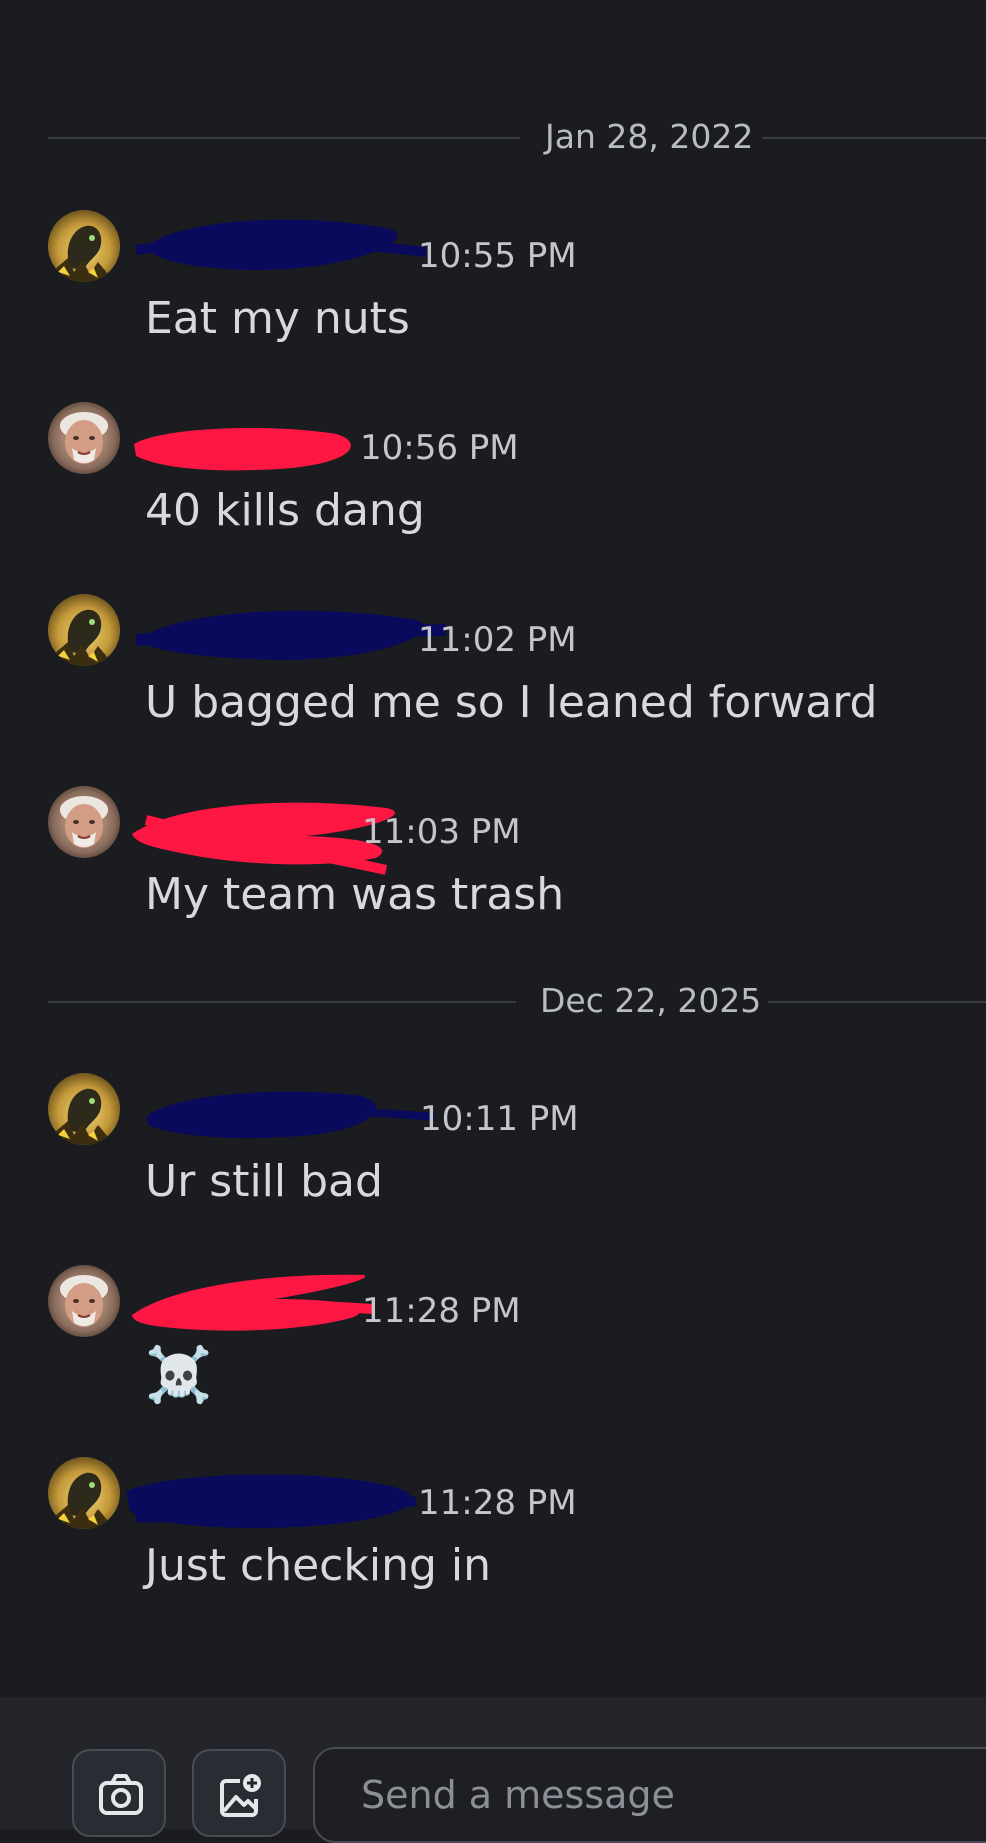 The image size is (986, 1843). Describe the element at coordinates (511, 702) in the screenshot. I see `message-text: U bagged me so I leaned forward` at that location.